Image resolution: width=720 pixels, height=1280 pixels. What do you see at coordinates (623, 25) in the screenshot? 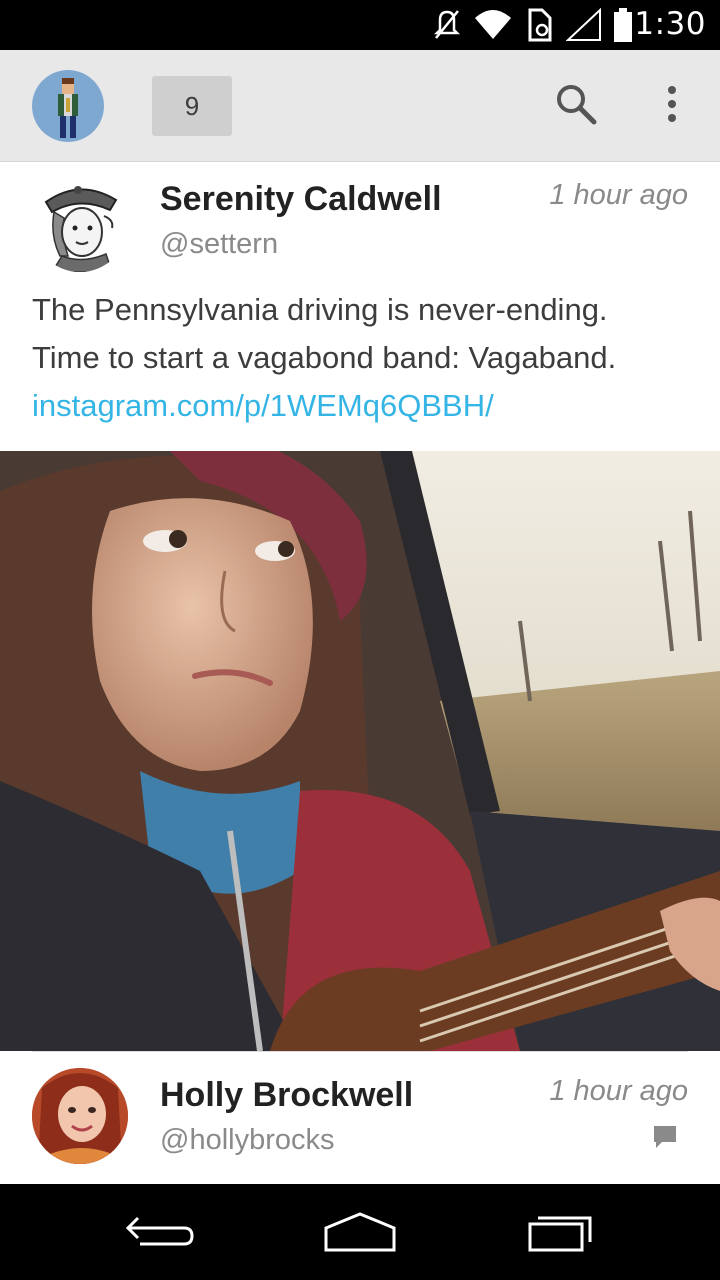
I see `battery-icon` at bounding box center [623, 25].